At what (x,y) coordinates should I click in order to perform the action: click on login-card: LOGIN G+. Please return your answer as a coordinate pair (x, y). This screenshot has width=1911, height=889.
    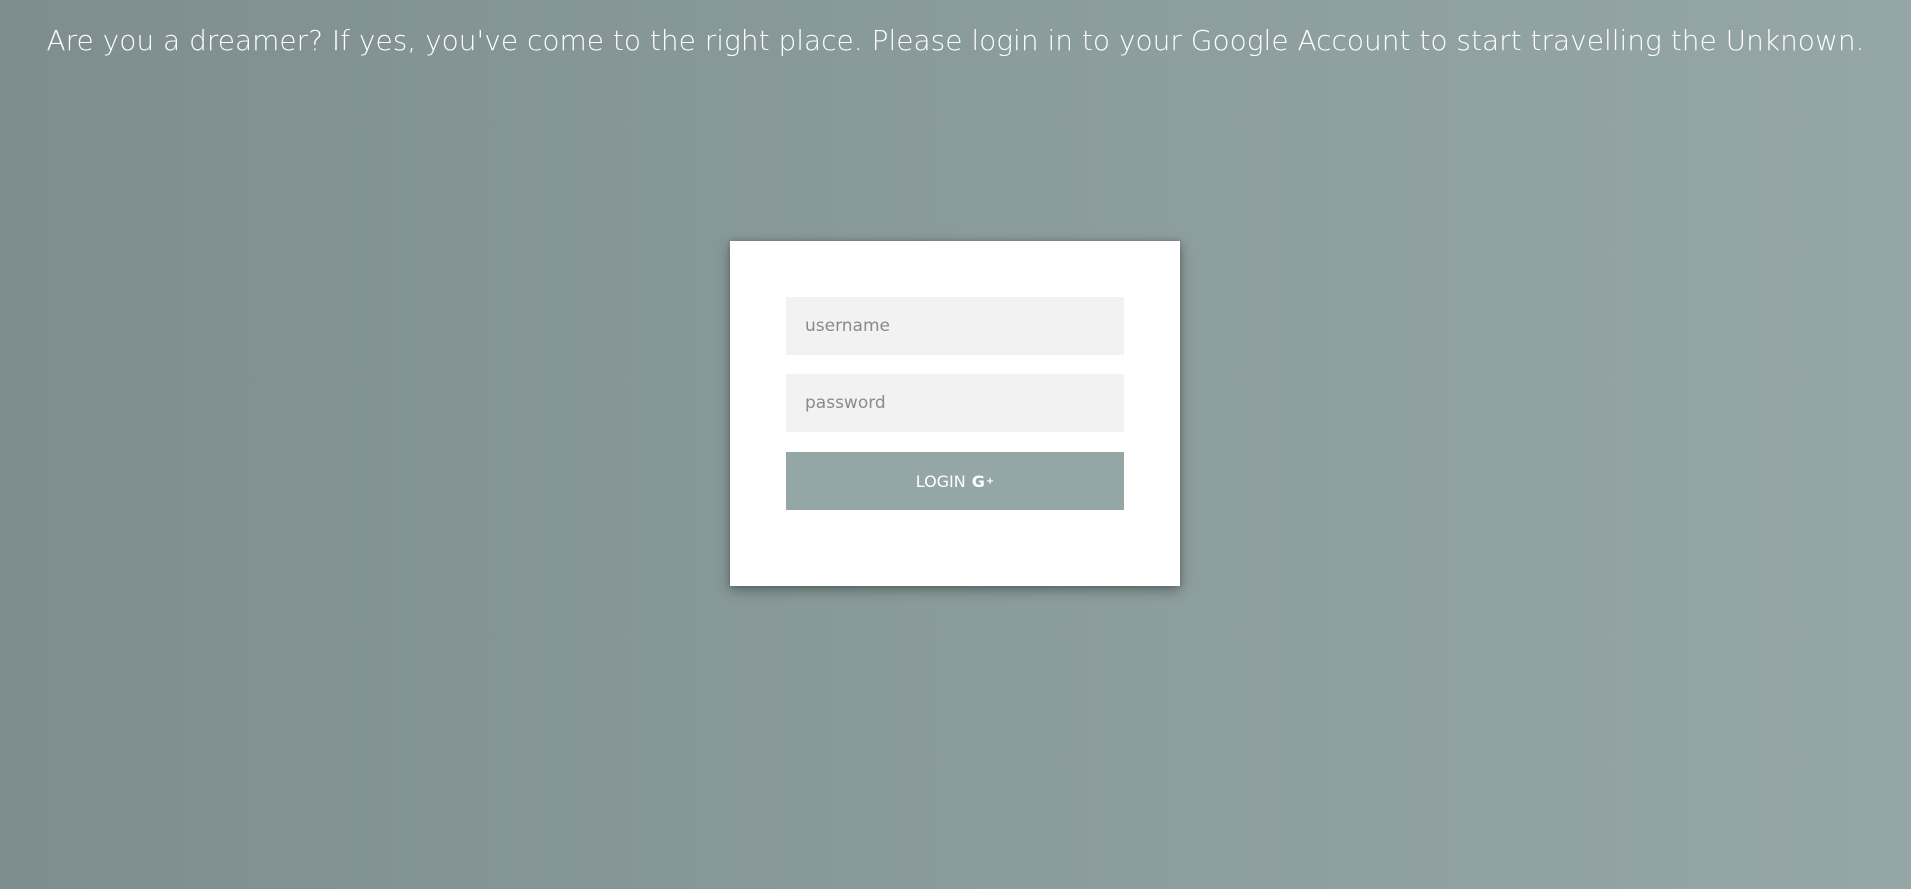
    Looking at the image, I should click on (955, 413).